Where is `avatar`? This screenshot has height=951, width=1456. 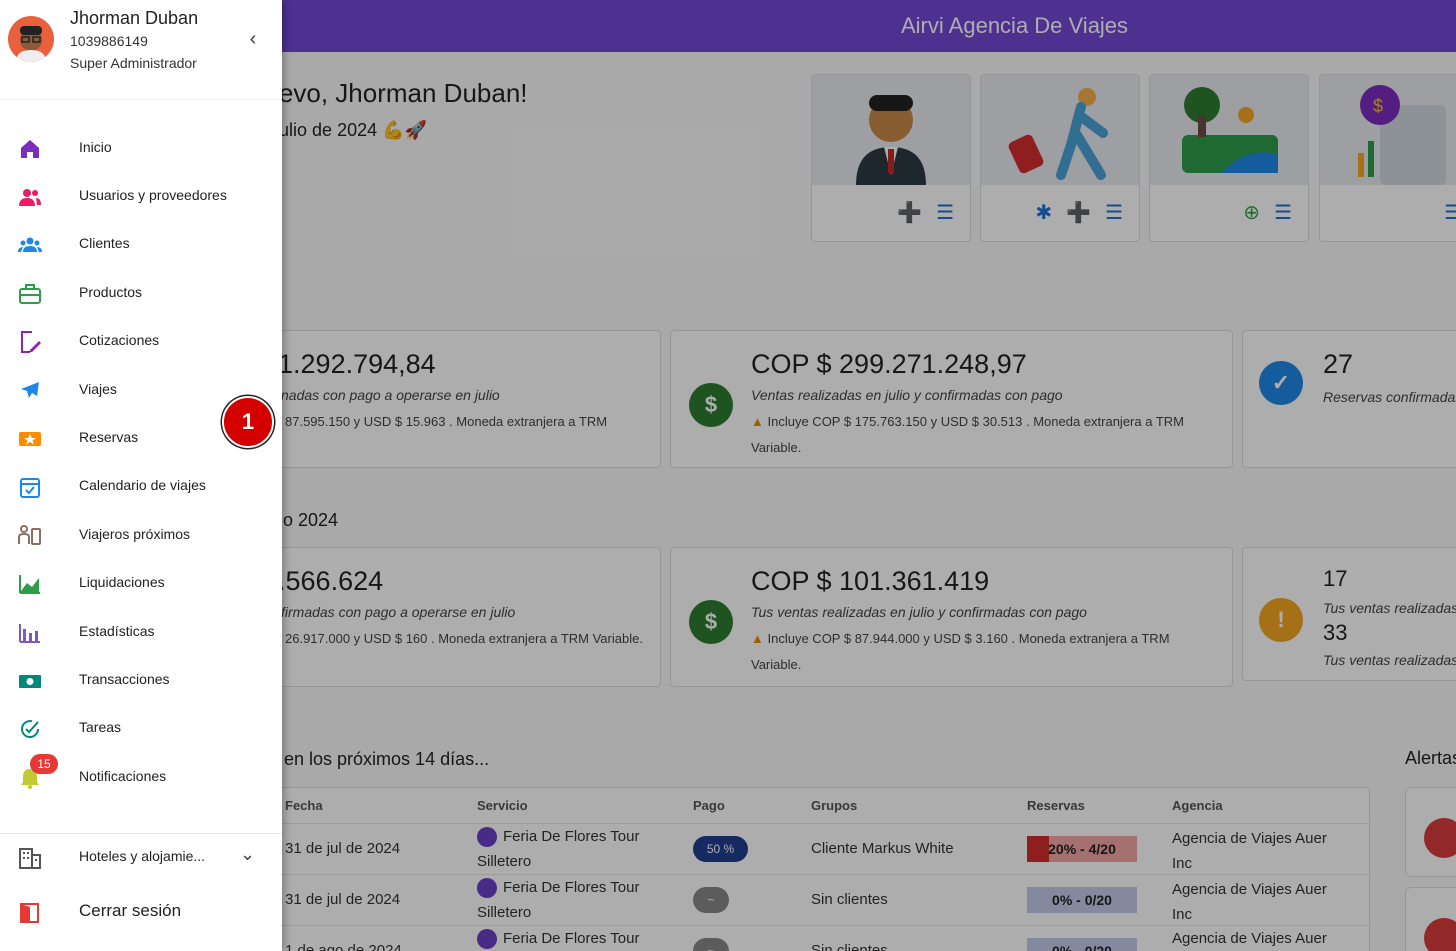
avatar is located at coordinates (31, 39).